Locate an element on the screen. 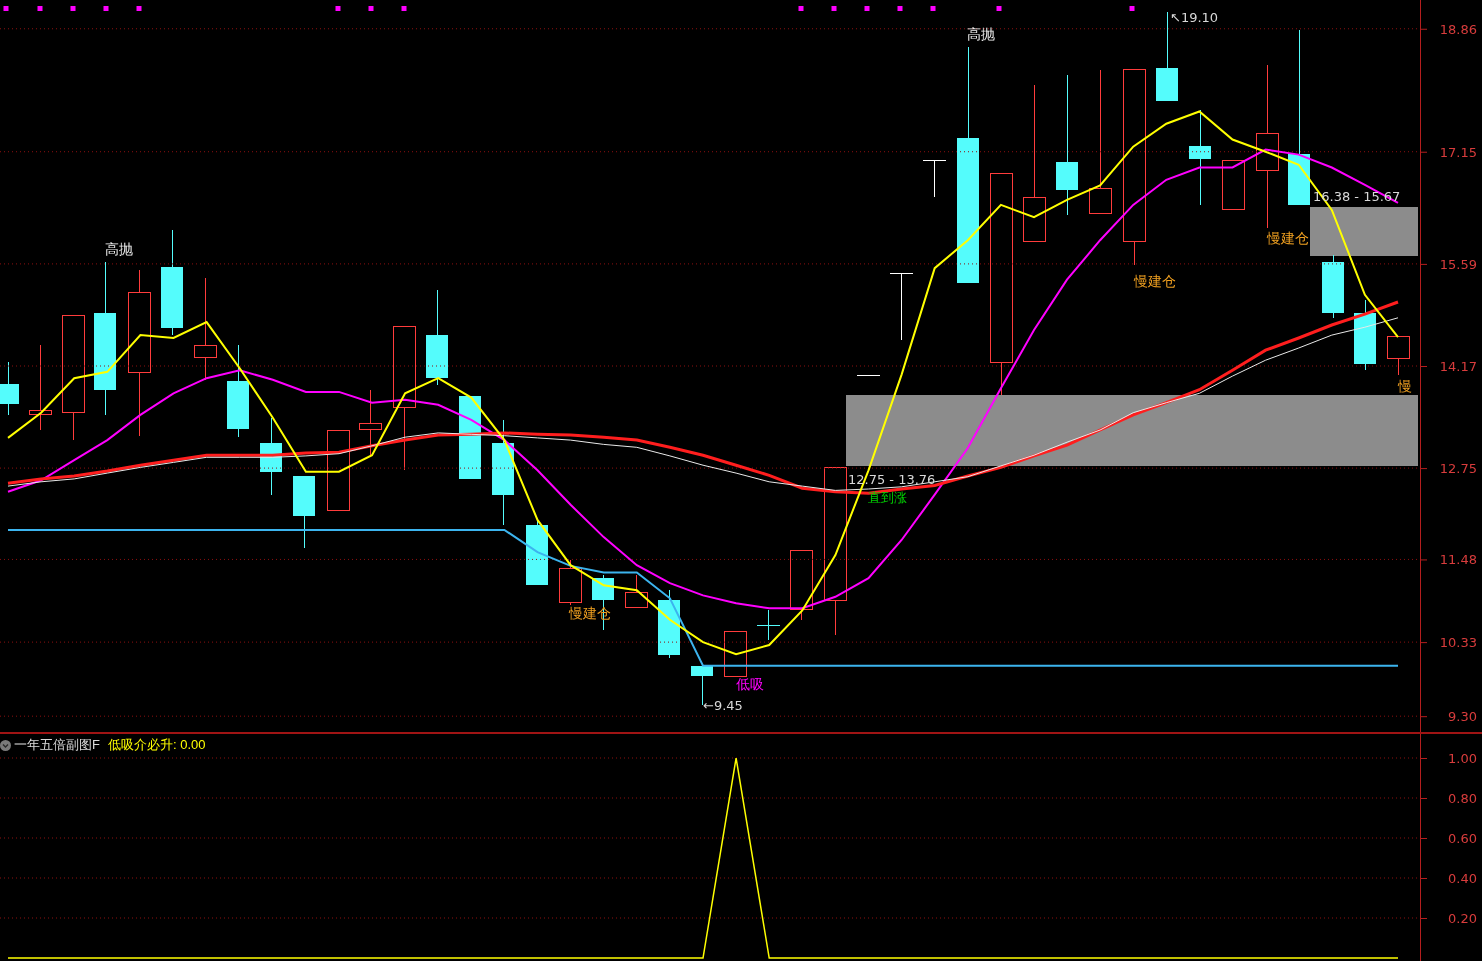 This screenshot has width=1482, height=961. price-axis-label: 15.59 is located at coordinates (1458, 264).